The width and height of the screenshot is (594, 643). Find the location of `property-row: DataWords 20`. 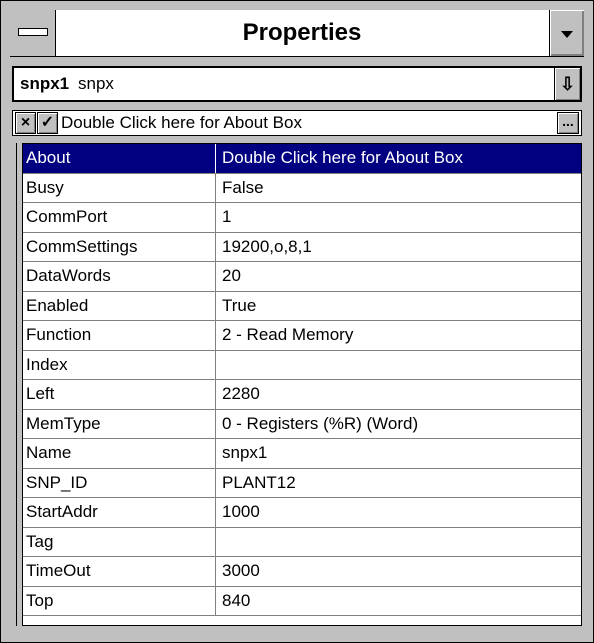

property-row: DataWords 20 is located at coordinates (302, 277).